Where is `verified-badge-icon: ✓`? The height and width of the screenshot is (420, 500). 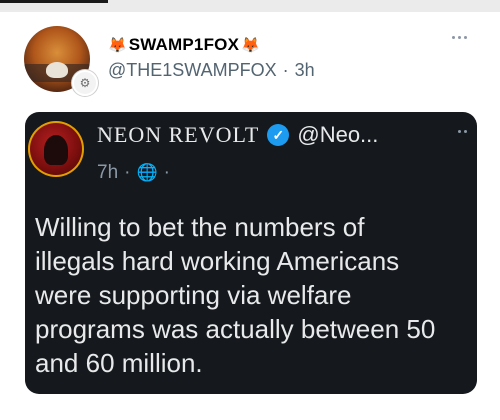 verified-badge-icon: ✓ is located at coordinates (278, 135).